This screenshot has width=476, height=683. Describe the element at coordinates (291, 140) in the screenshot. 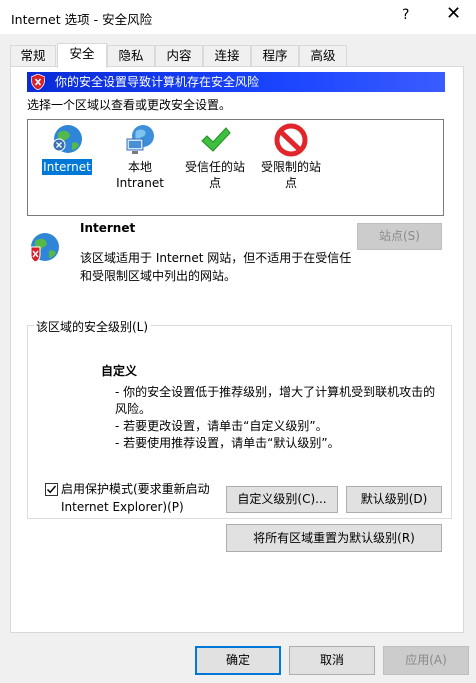

I see `restricted-icon` at that location.